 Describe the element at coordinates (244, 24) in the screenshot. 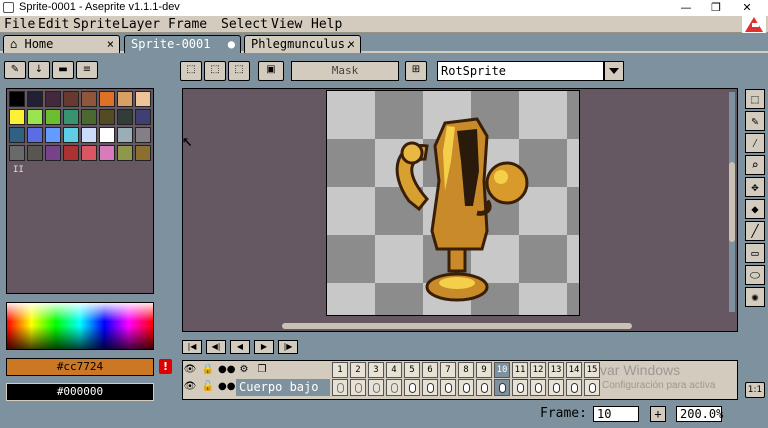

I see `menu-select: Select` at that location.